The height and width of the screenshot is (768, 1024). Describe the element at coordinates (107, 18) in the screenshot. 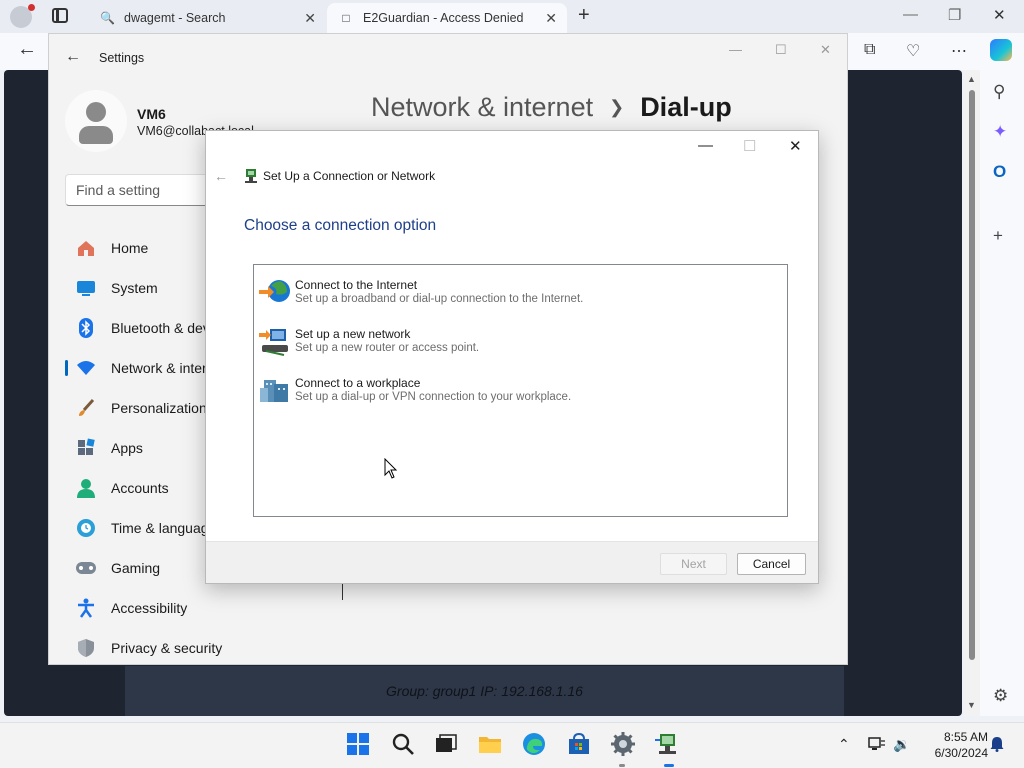

I see `search-icon: 🔍` at that location.